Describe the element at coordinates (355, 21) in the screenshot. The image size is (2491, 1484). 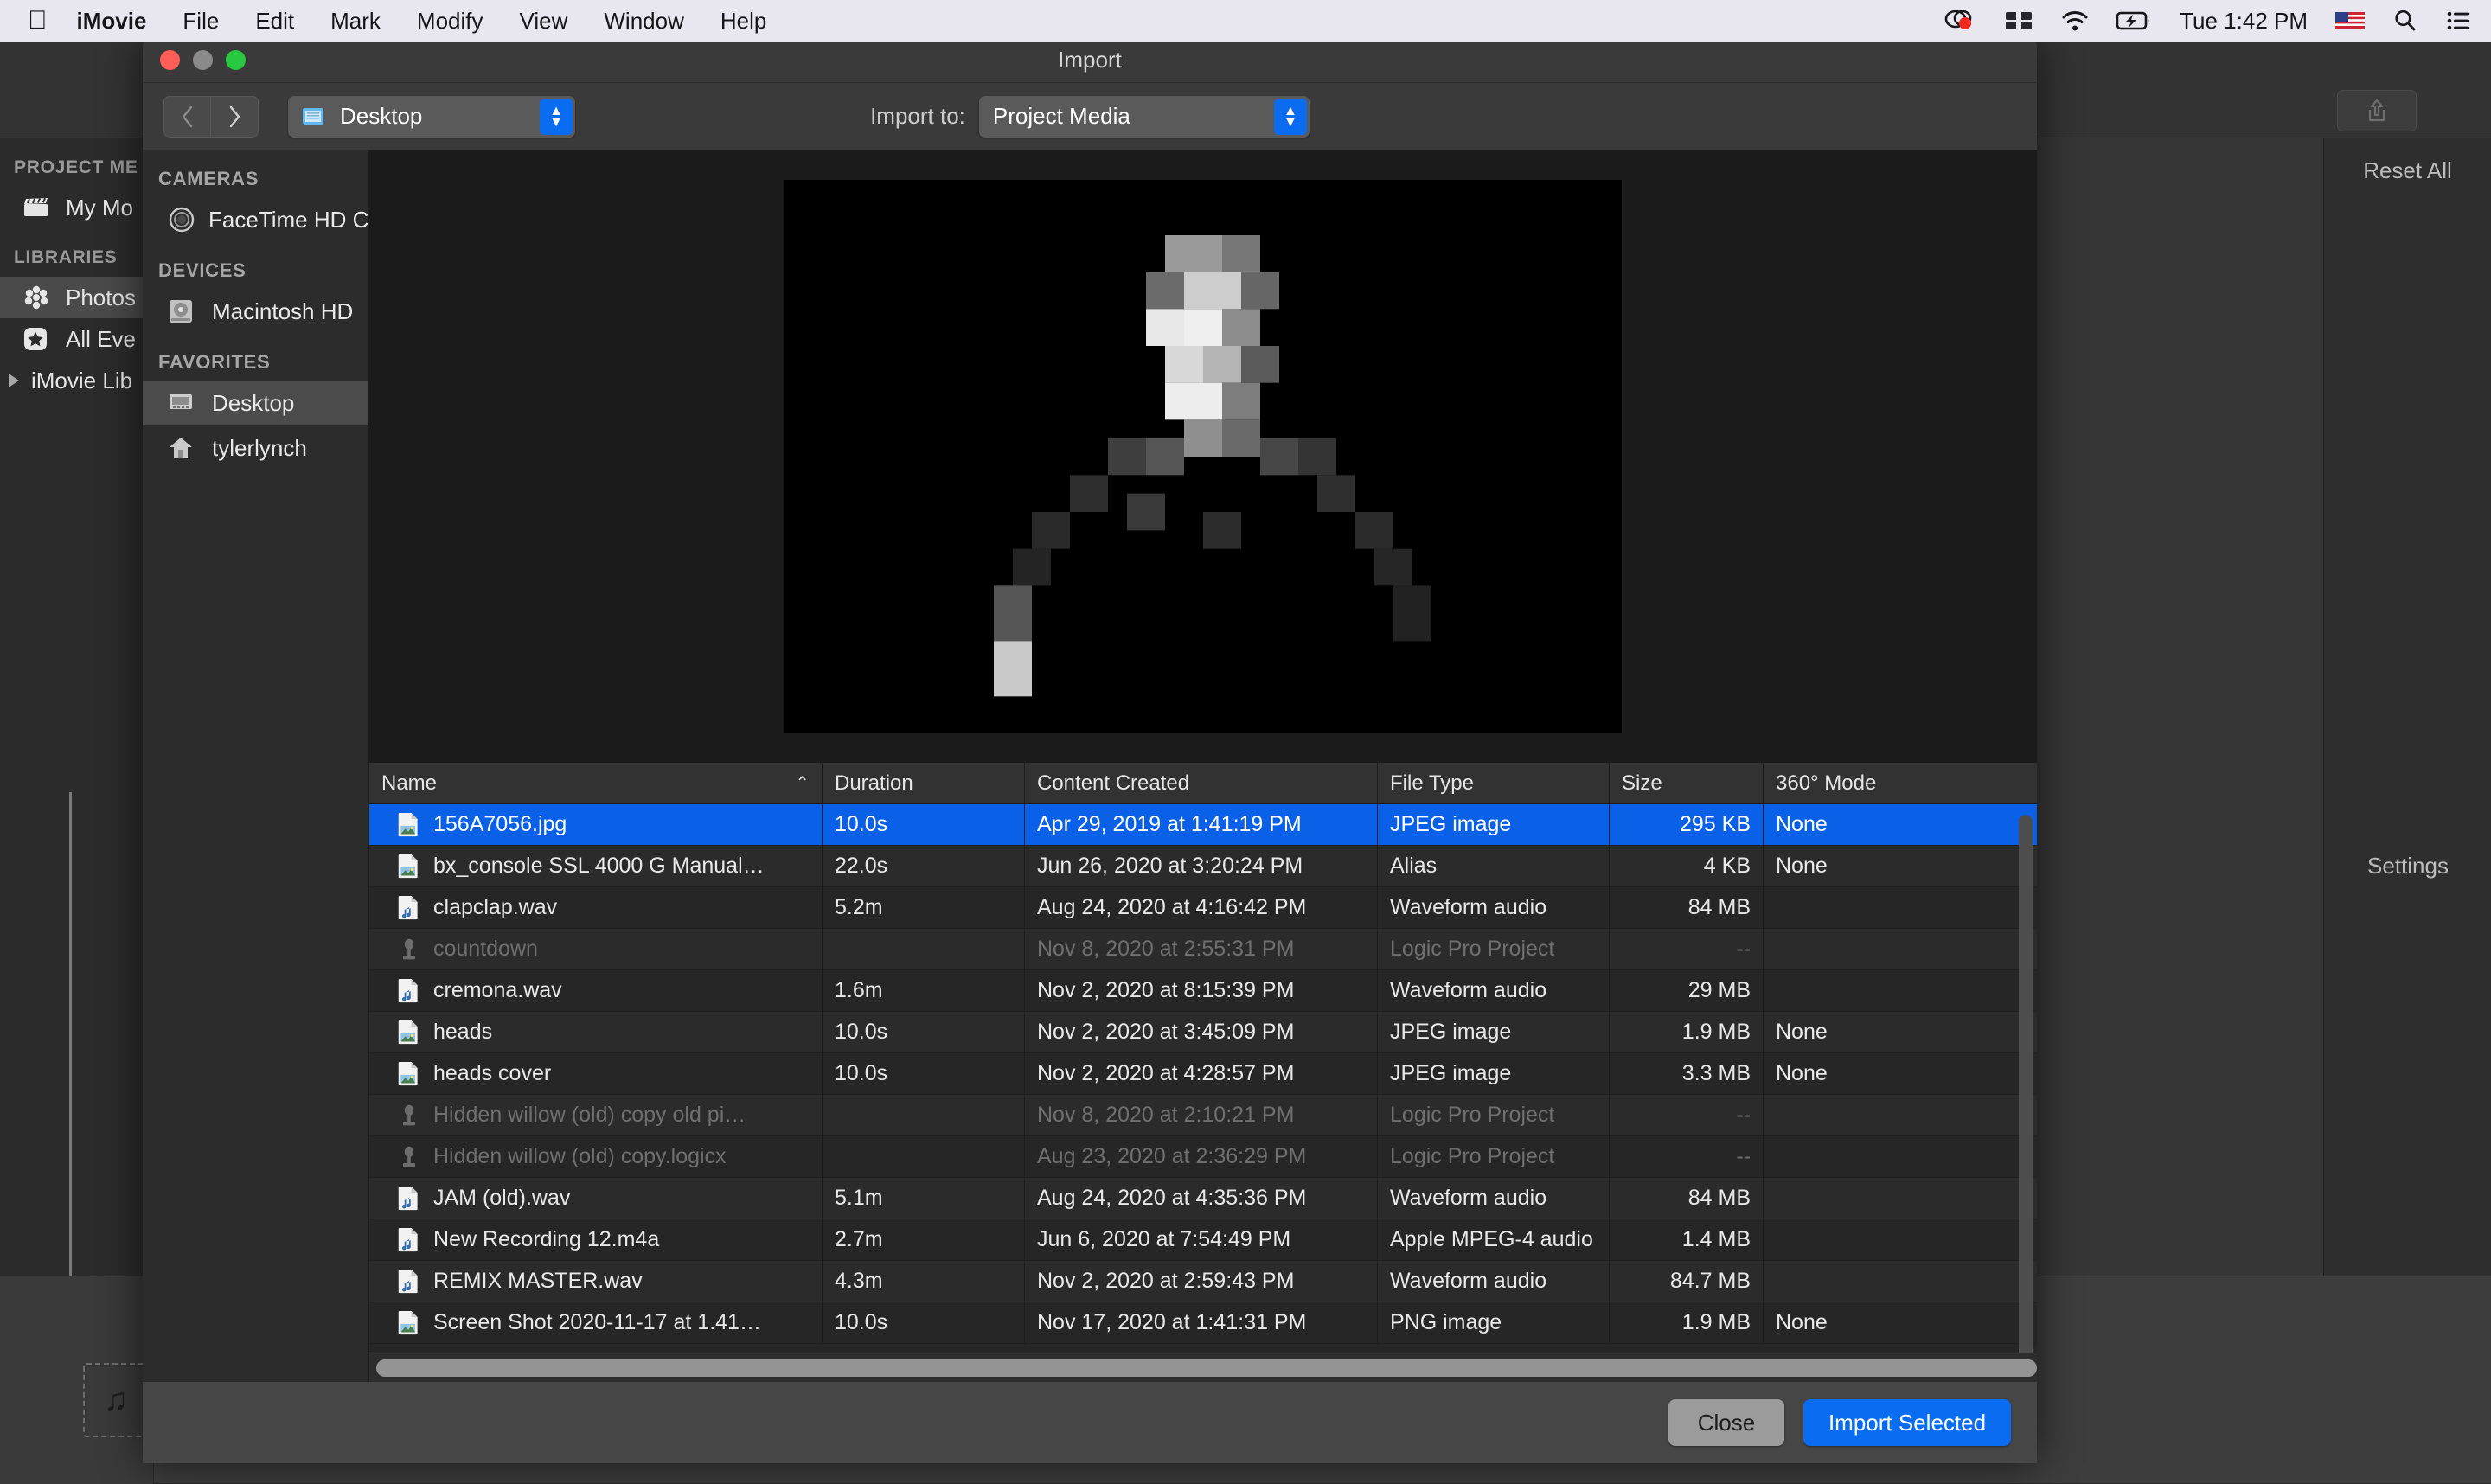
I see `menu-item-mark: Mark` at that location.